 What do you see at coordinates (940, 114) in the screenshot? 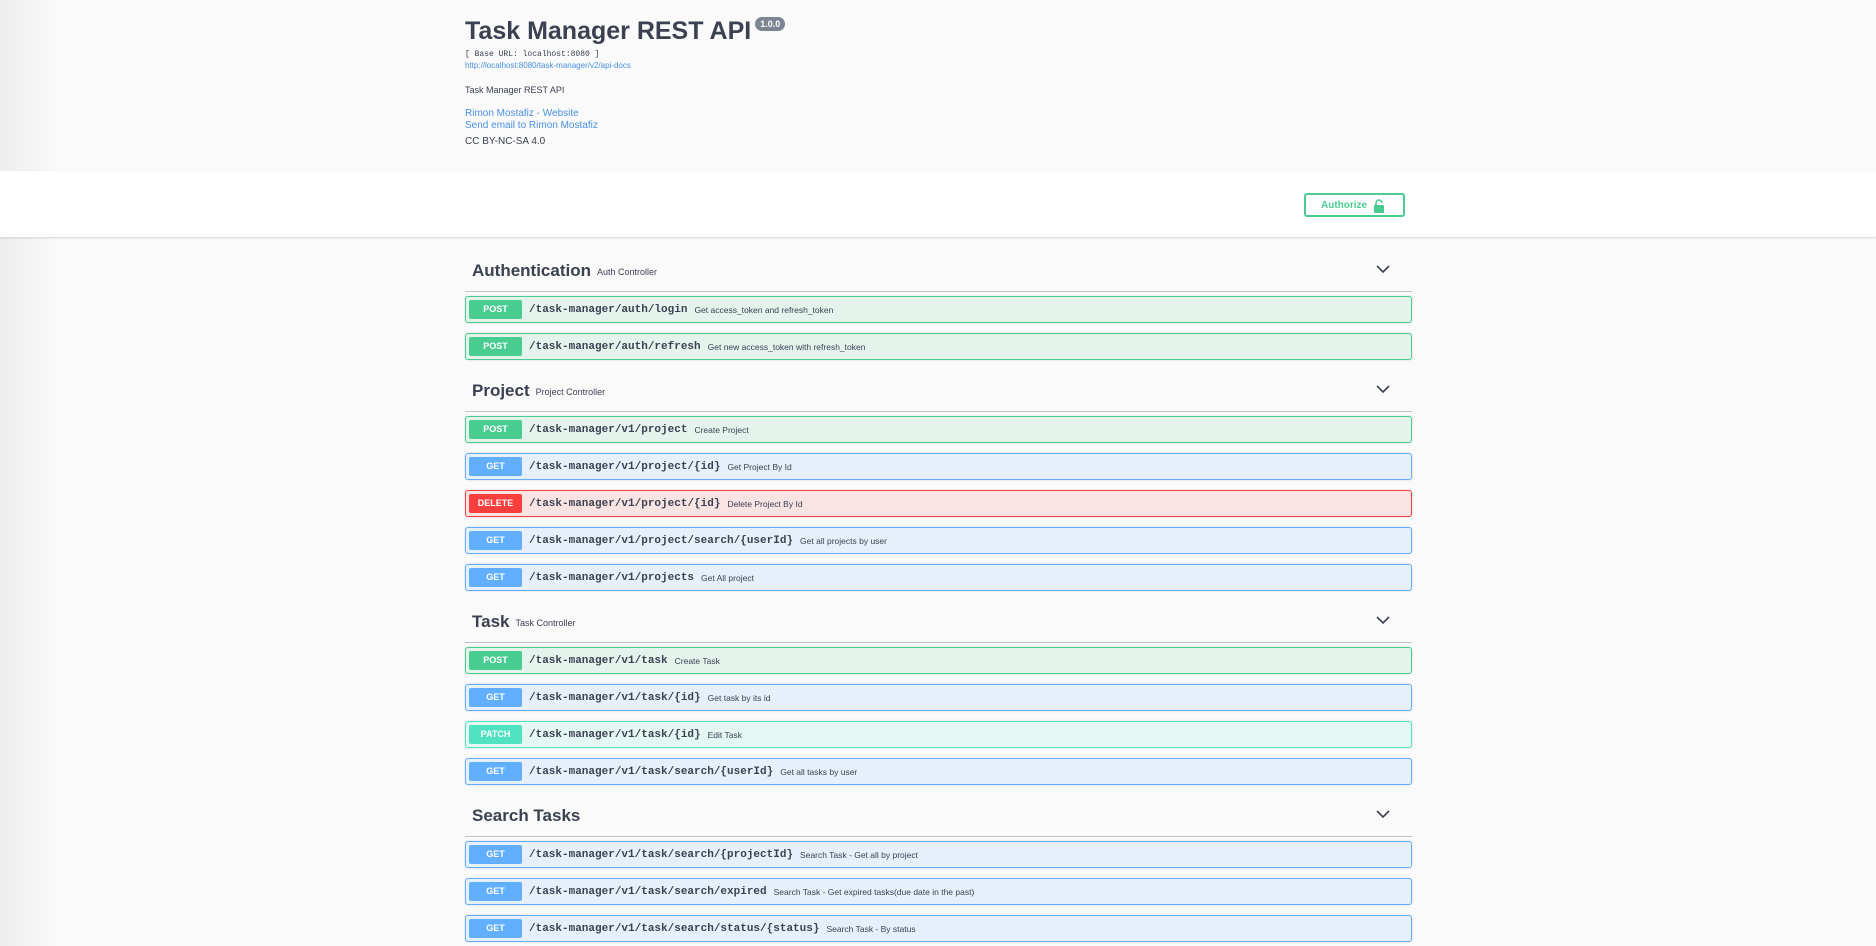
I see `website-link: Rimon Mostafiz - Website` at bounding box center [940, 114].